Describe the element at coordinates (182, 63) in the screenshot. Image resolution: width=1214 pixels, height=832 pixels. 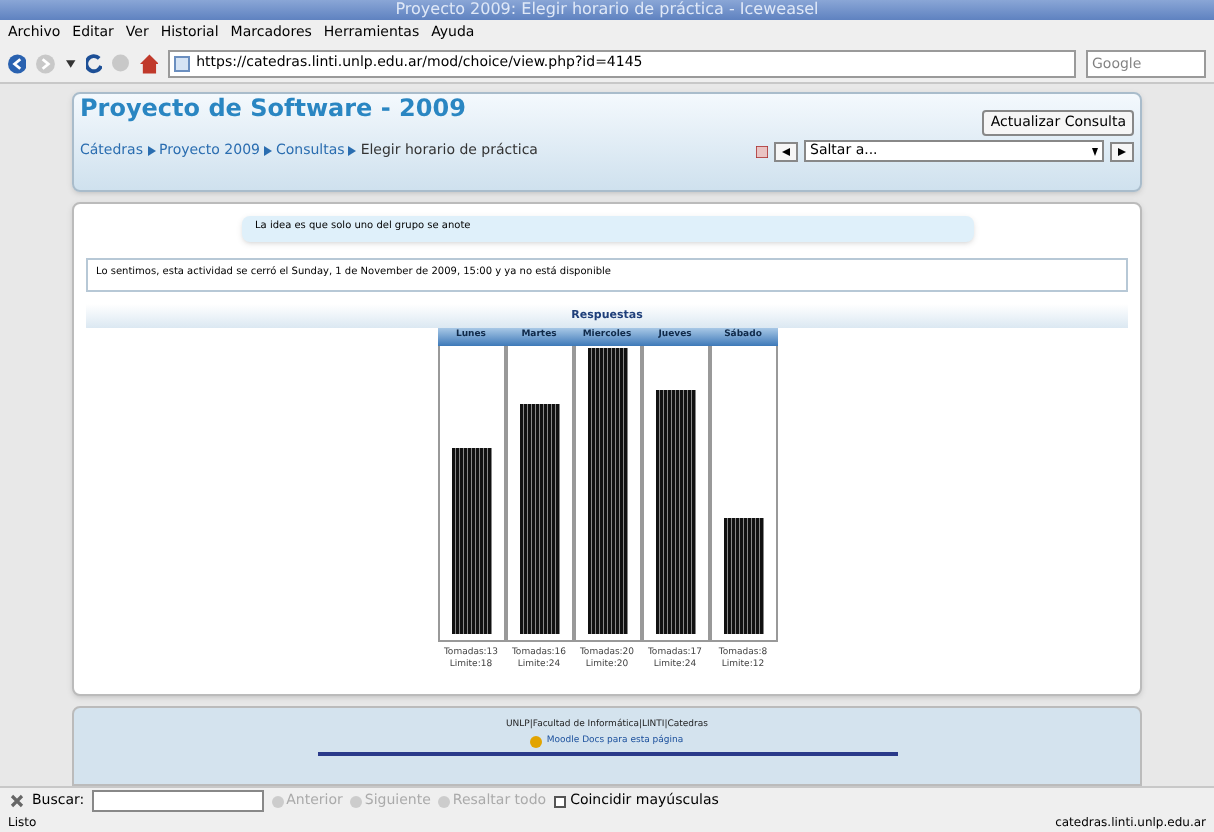
I see `page-icon` at that location.